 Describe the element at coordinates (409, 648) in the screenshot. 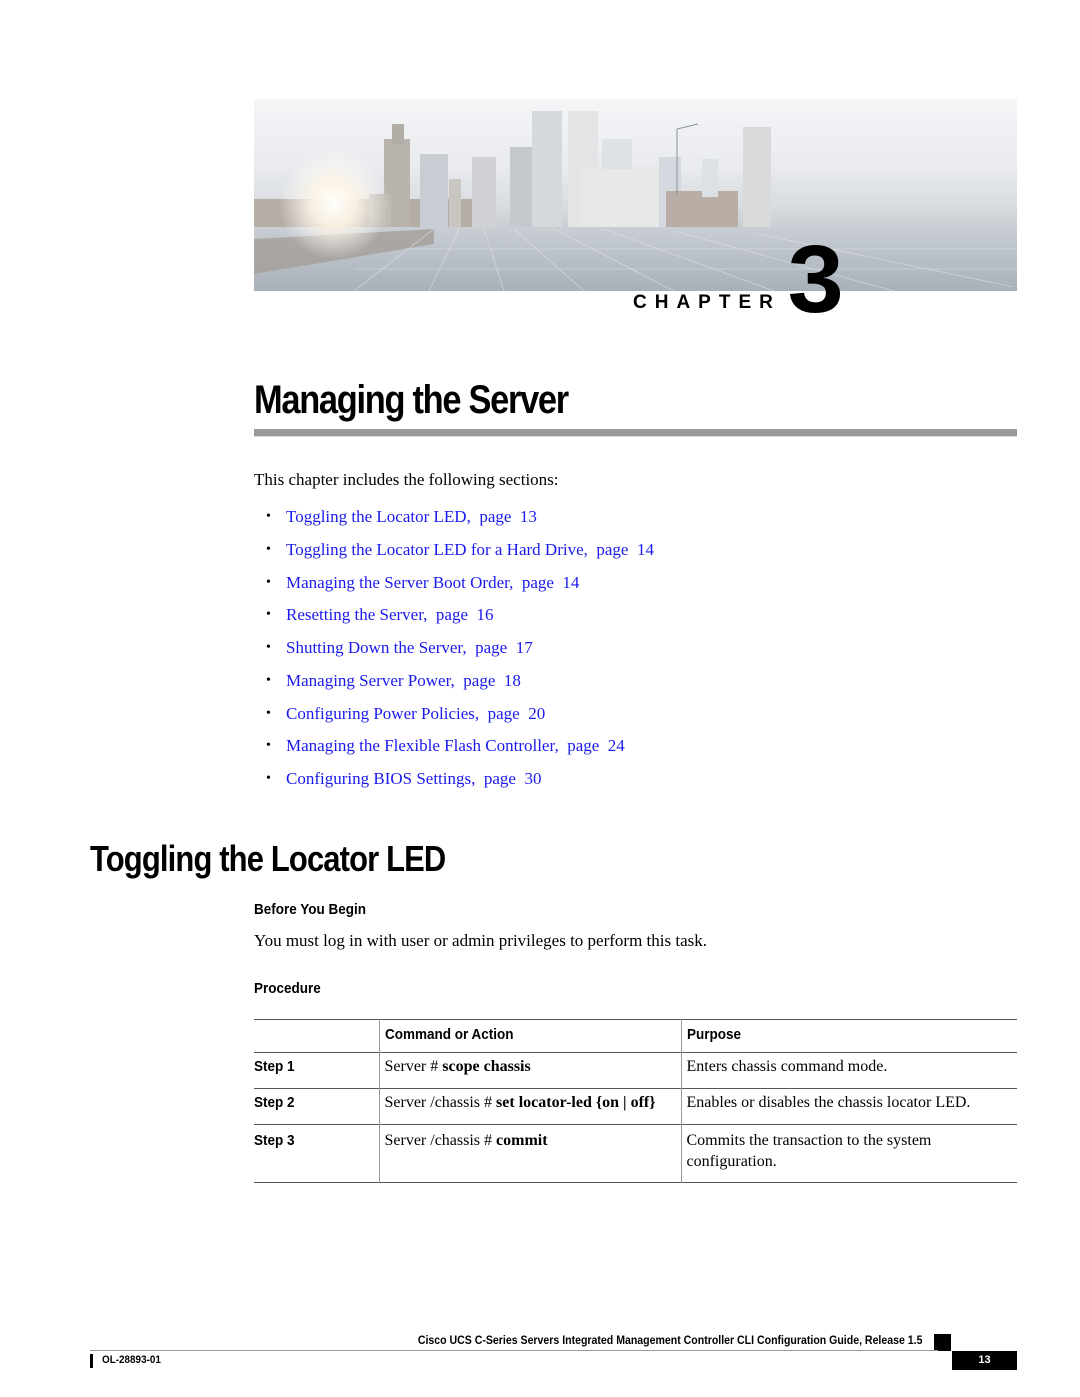

I see `toc-link: Shutting Down the Server, page 17` at that location.